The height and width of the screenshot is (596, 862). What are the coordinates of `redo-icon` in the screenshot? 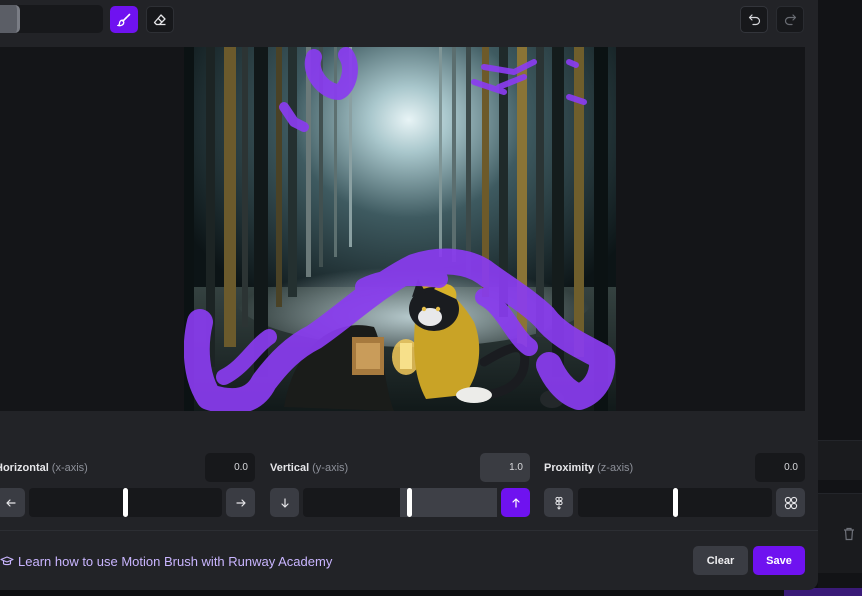 It's located at (790, 20).